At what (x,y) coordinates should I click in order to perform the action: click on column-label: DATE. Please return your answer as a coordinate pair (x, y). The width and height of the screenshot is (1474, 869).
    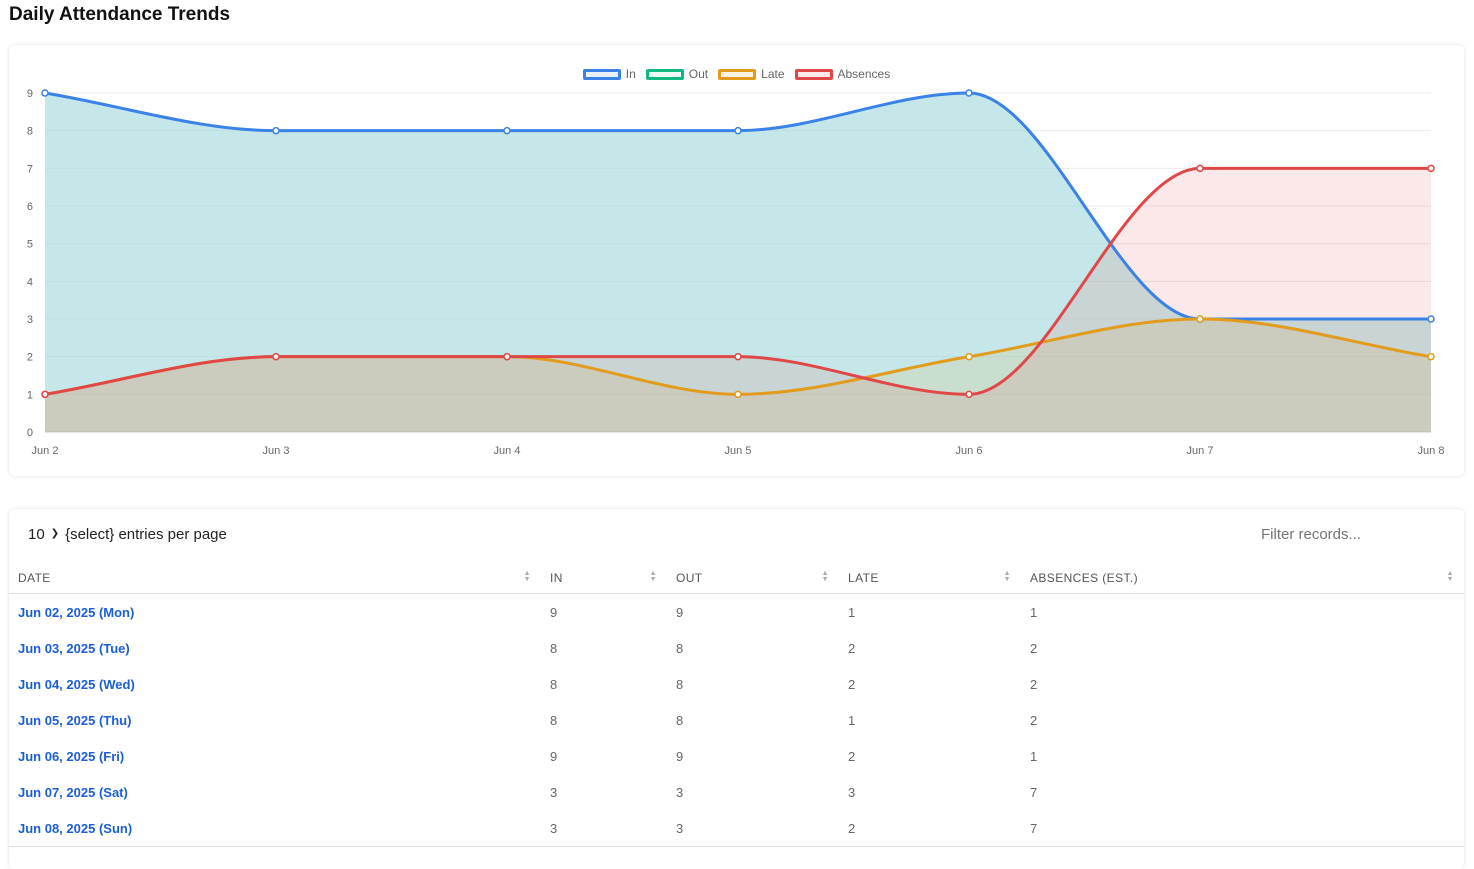
    Looking at the image, I should click on (34, 578).